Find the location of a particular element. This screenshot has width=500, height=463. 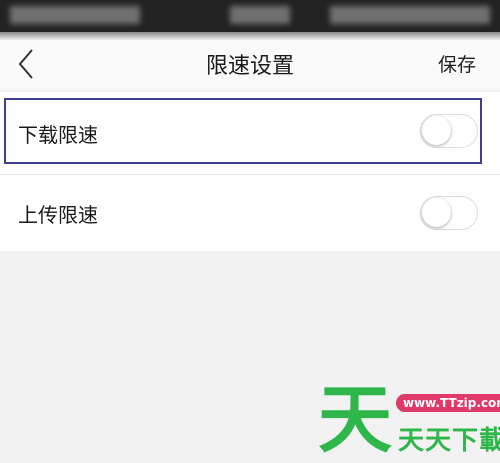

upload-limit-toggle is located at coordinates (449, 213).